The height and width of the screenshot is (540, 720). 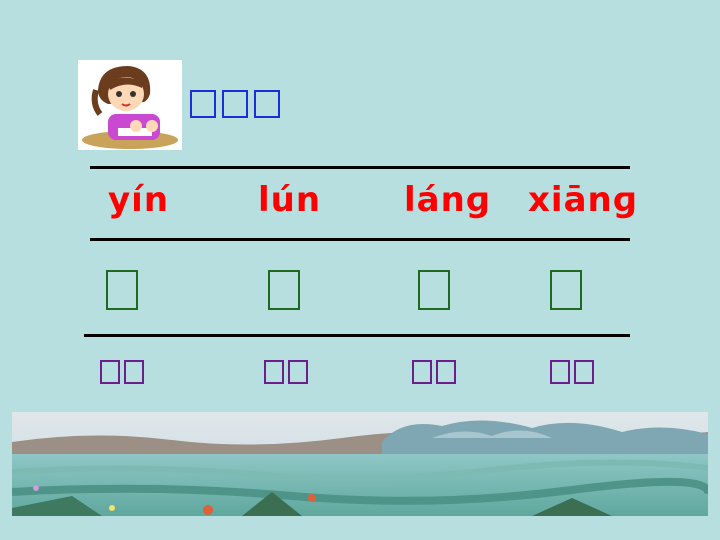 What do you see at coordinates (583, 200) in the screenshot?
I see `pinyin-xiang: xiānɡ` at bounding box center [583, 200].